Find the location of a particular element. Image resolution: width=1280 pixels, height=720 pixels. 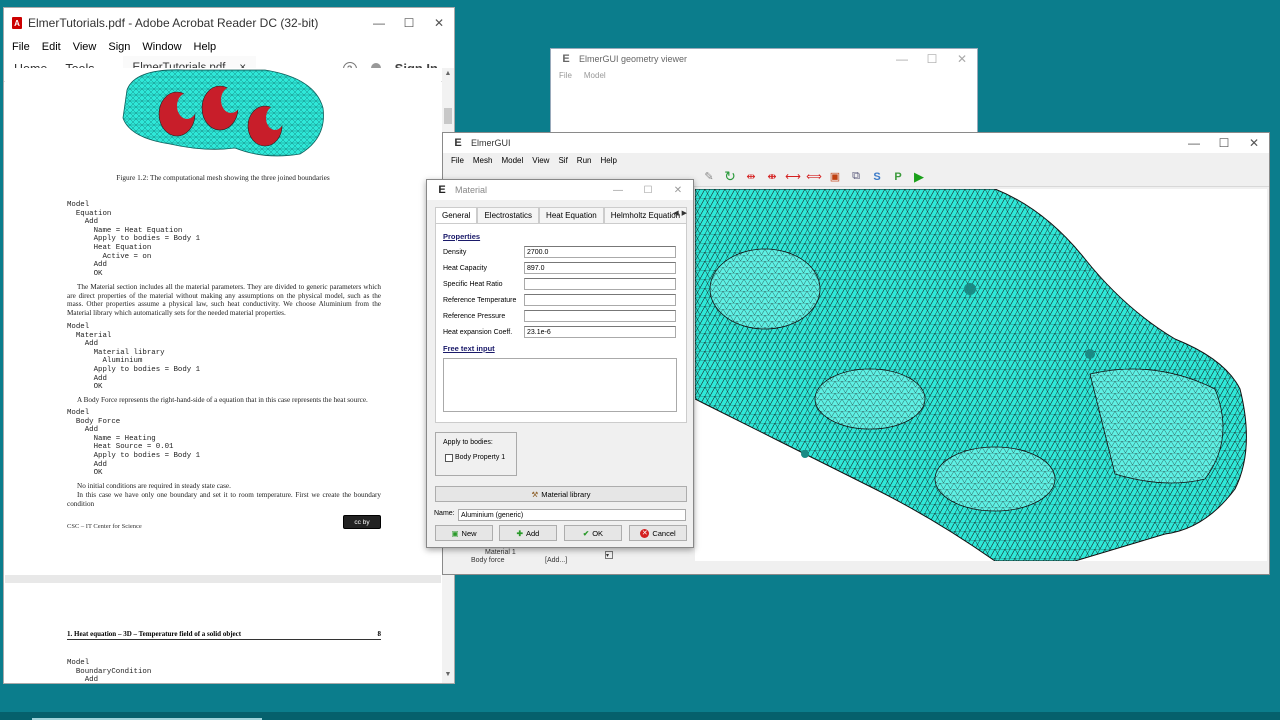

run-solver-icon: ▶ is located at coordinates (919, 177).